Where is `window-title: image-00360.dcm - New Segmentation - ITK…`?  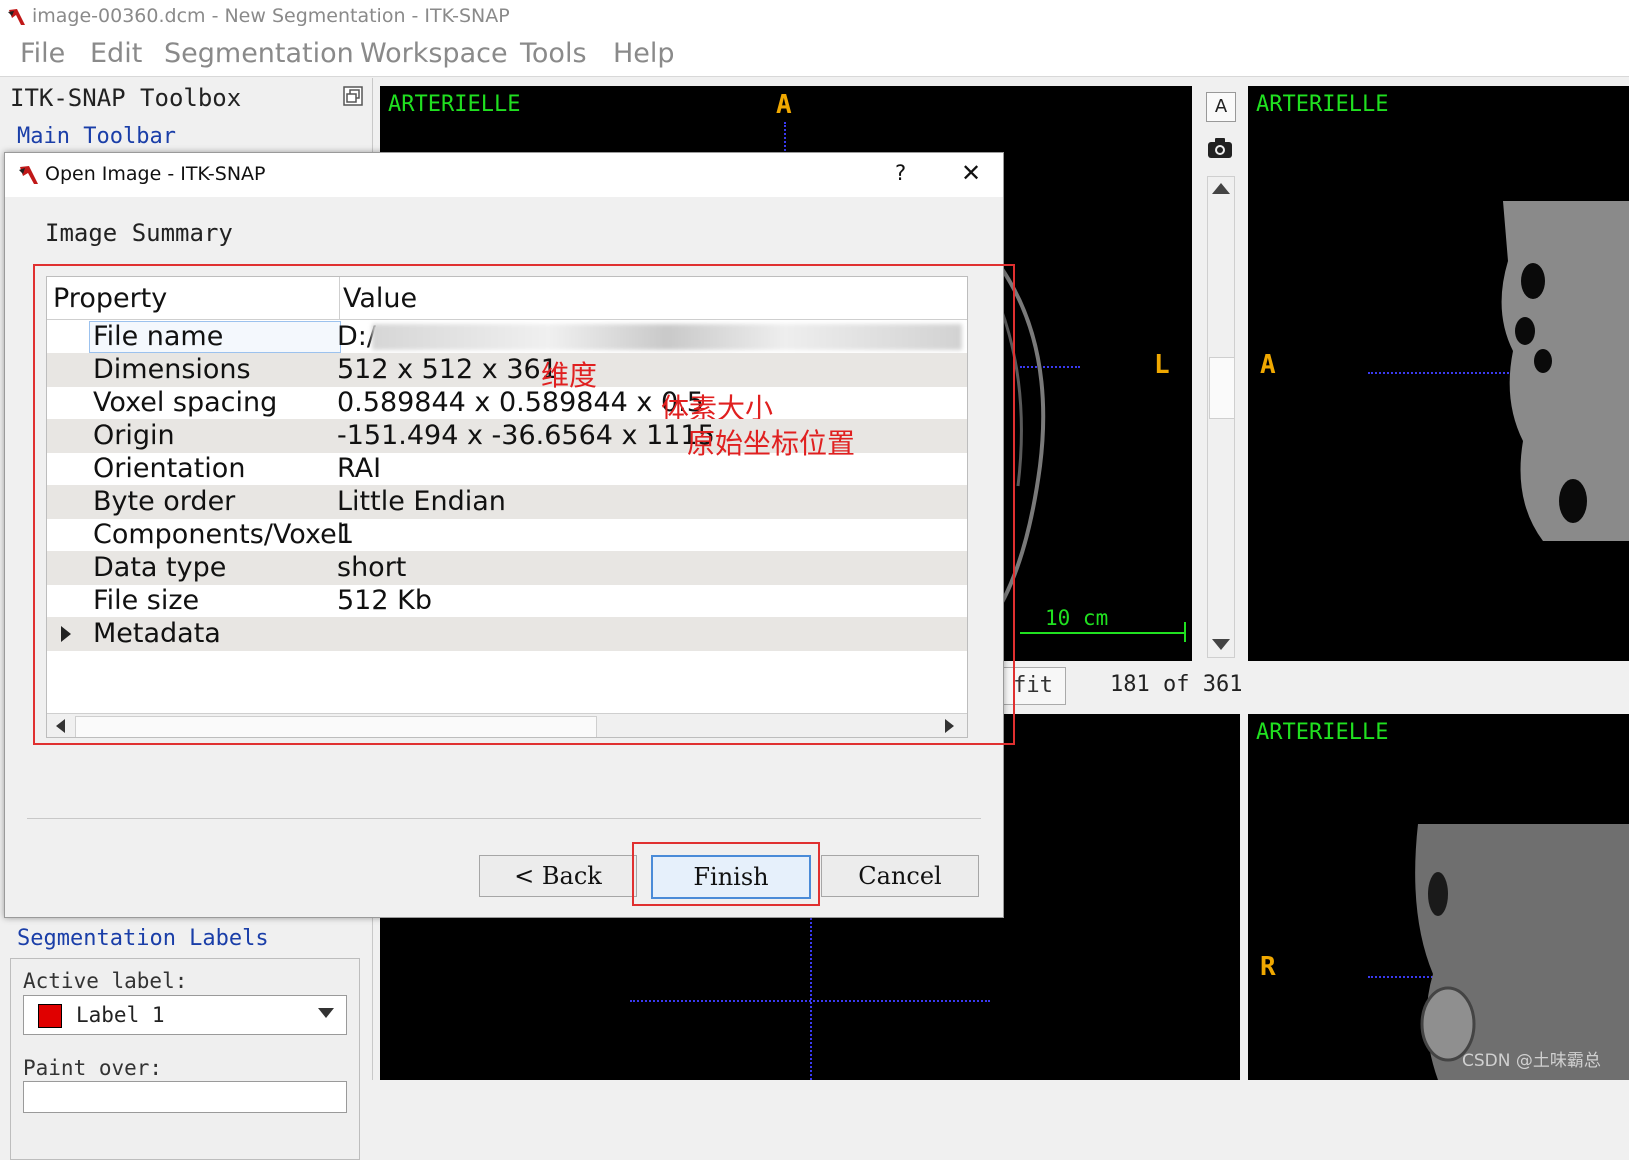 window-title: image-00360.dcm - New Segmentation - ITK… is located at coordinates (271, 16).